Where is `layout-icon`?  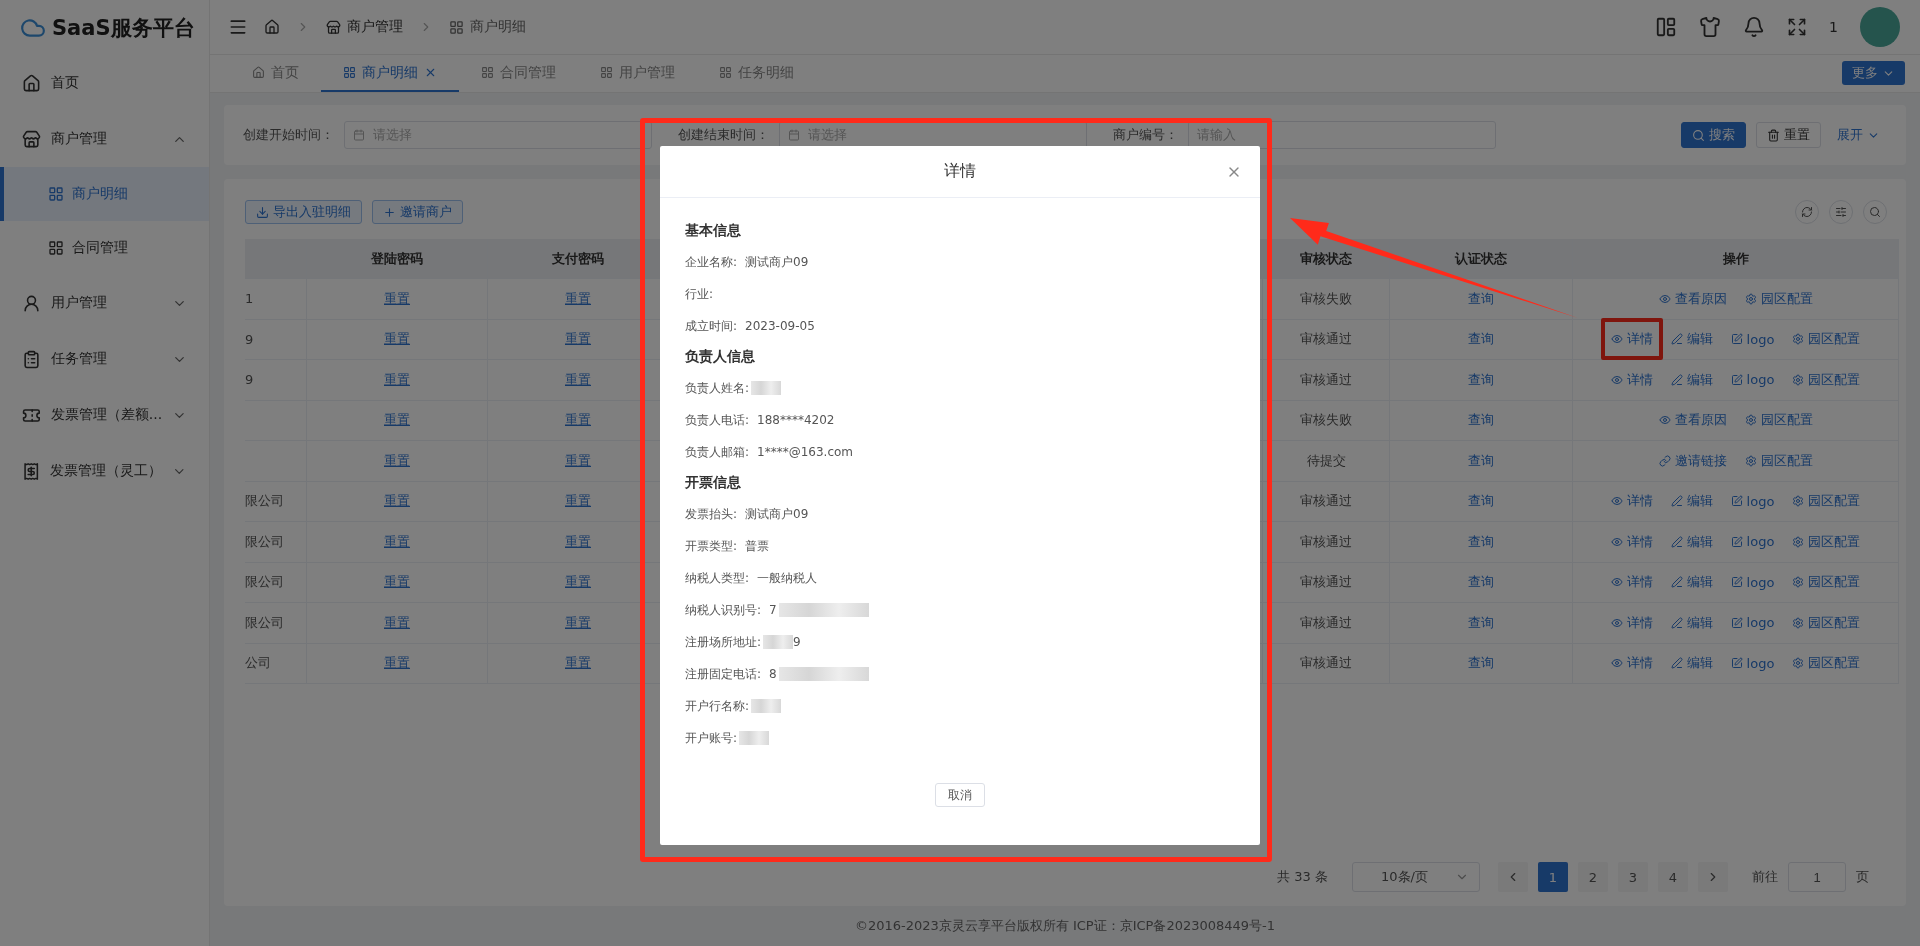 layout-icon is located at coordinates (1666, 27).